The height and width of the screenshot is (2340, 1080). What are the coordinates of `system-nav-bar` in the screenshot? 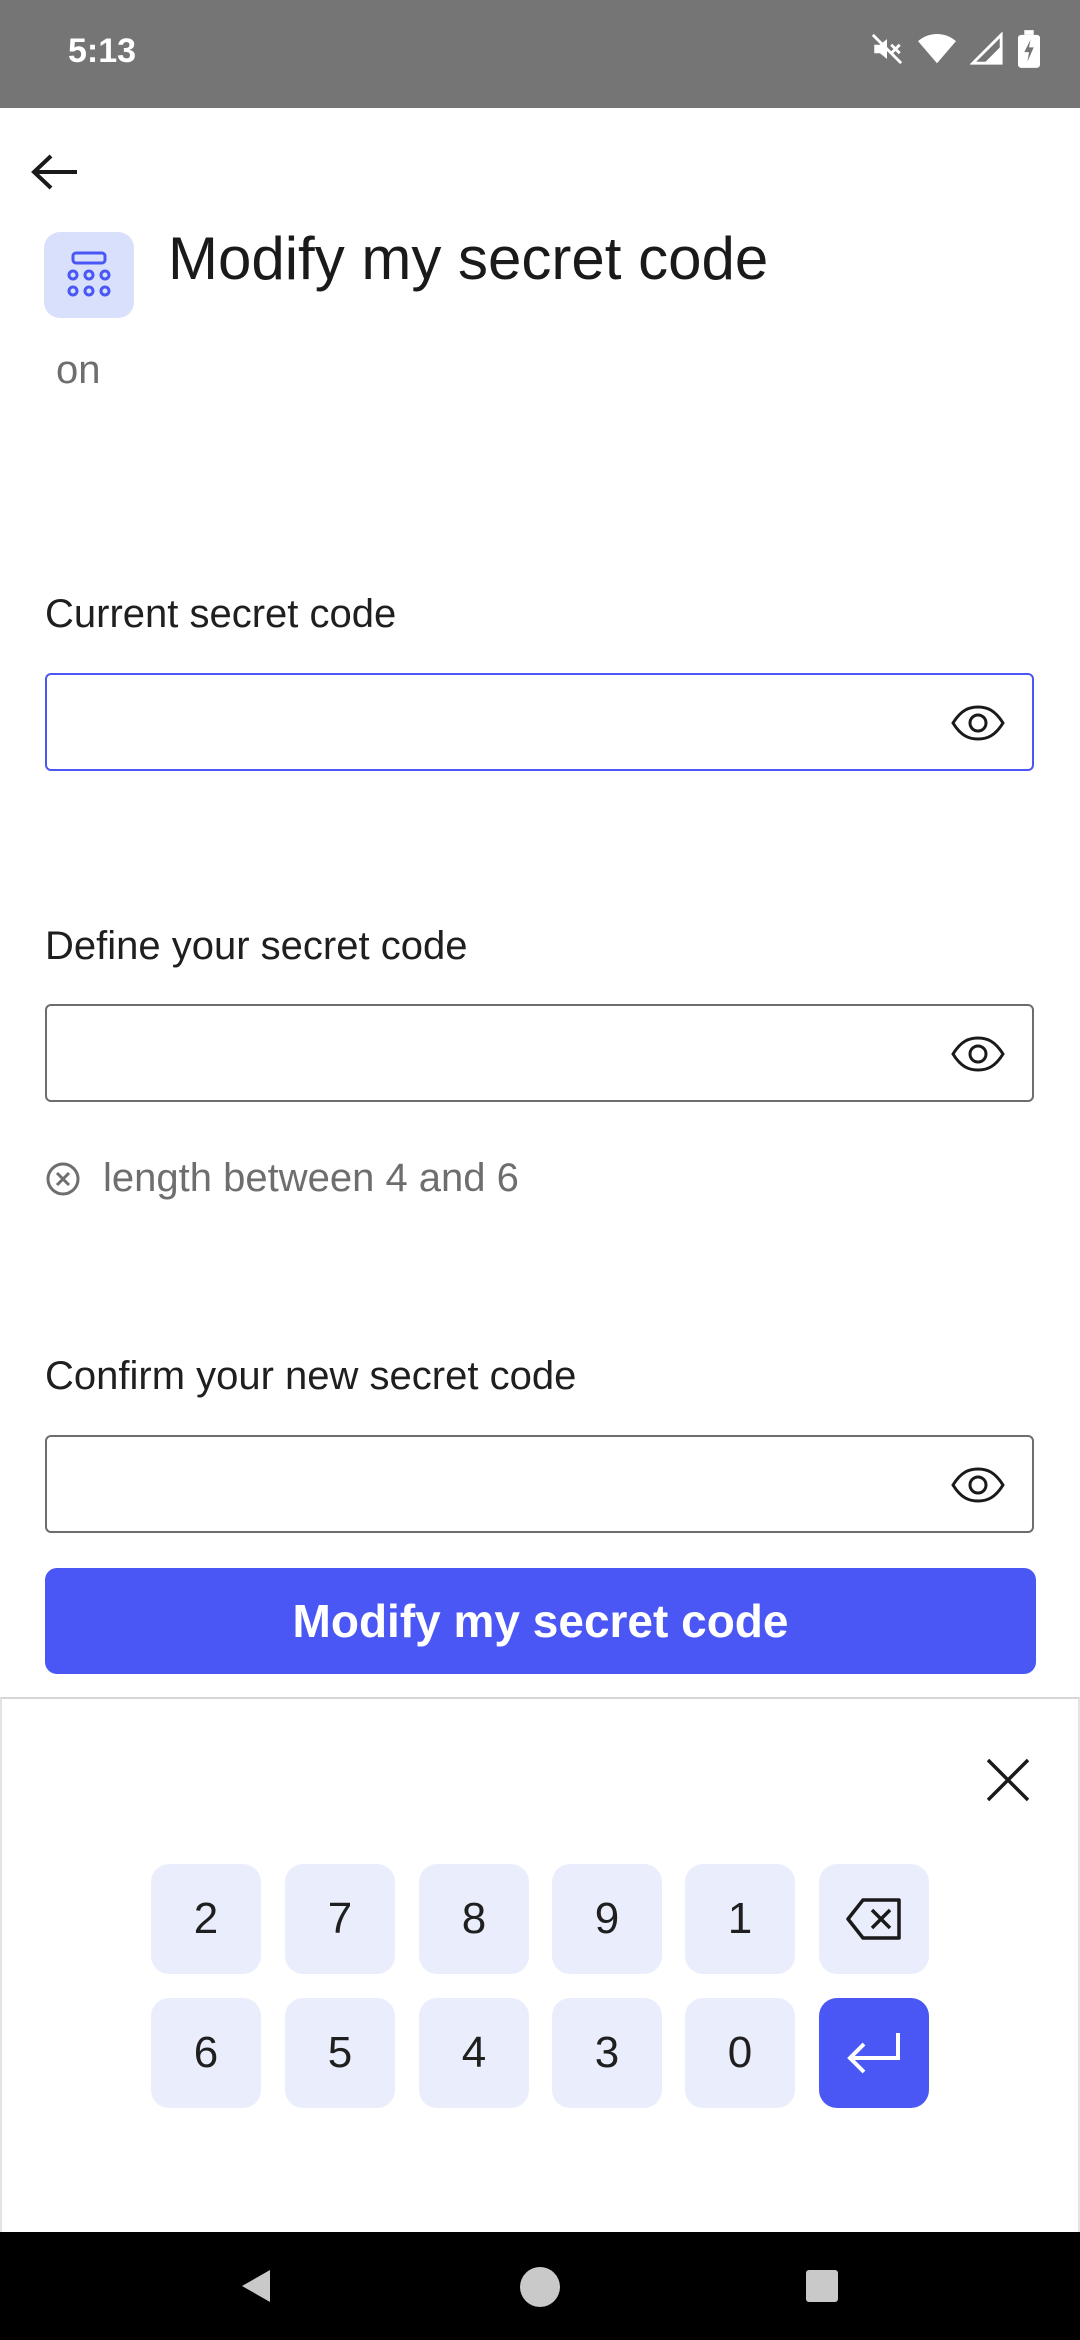 It's located at (540, 2286).